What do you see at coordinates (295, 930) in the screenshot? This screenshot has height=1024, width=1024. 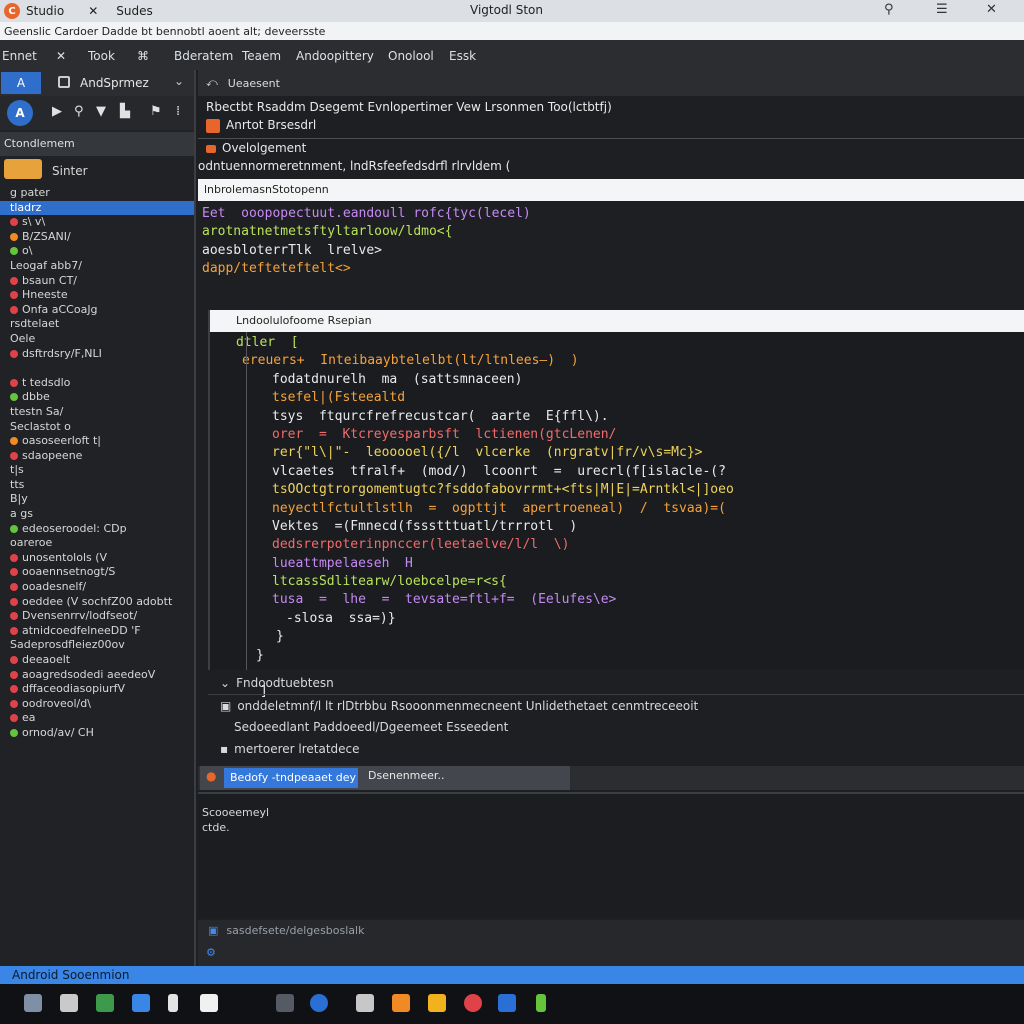 I see `console-footer-text: sasdefsete/delgesboslalk` at bounding box center [295, 930].